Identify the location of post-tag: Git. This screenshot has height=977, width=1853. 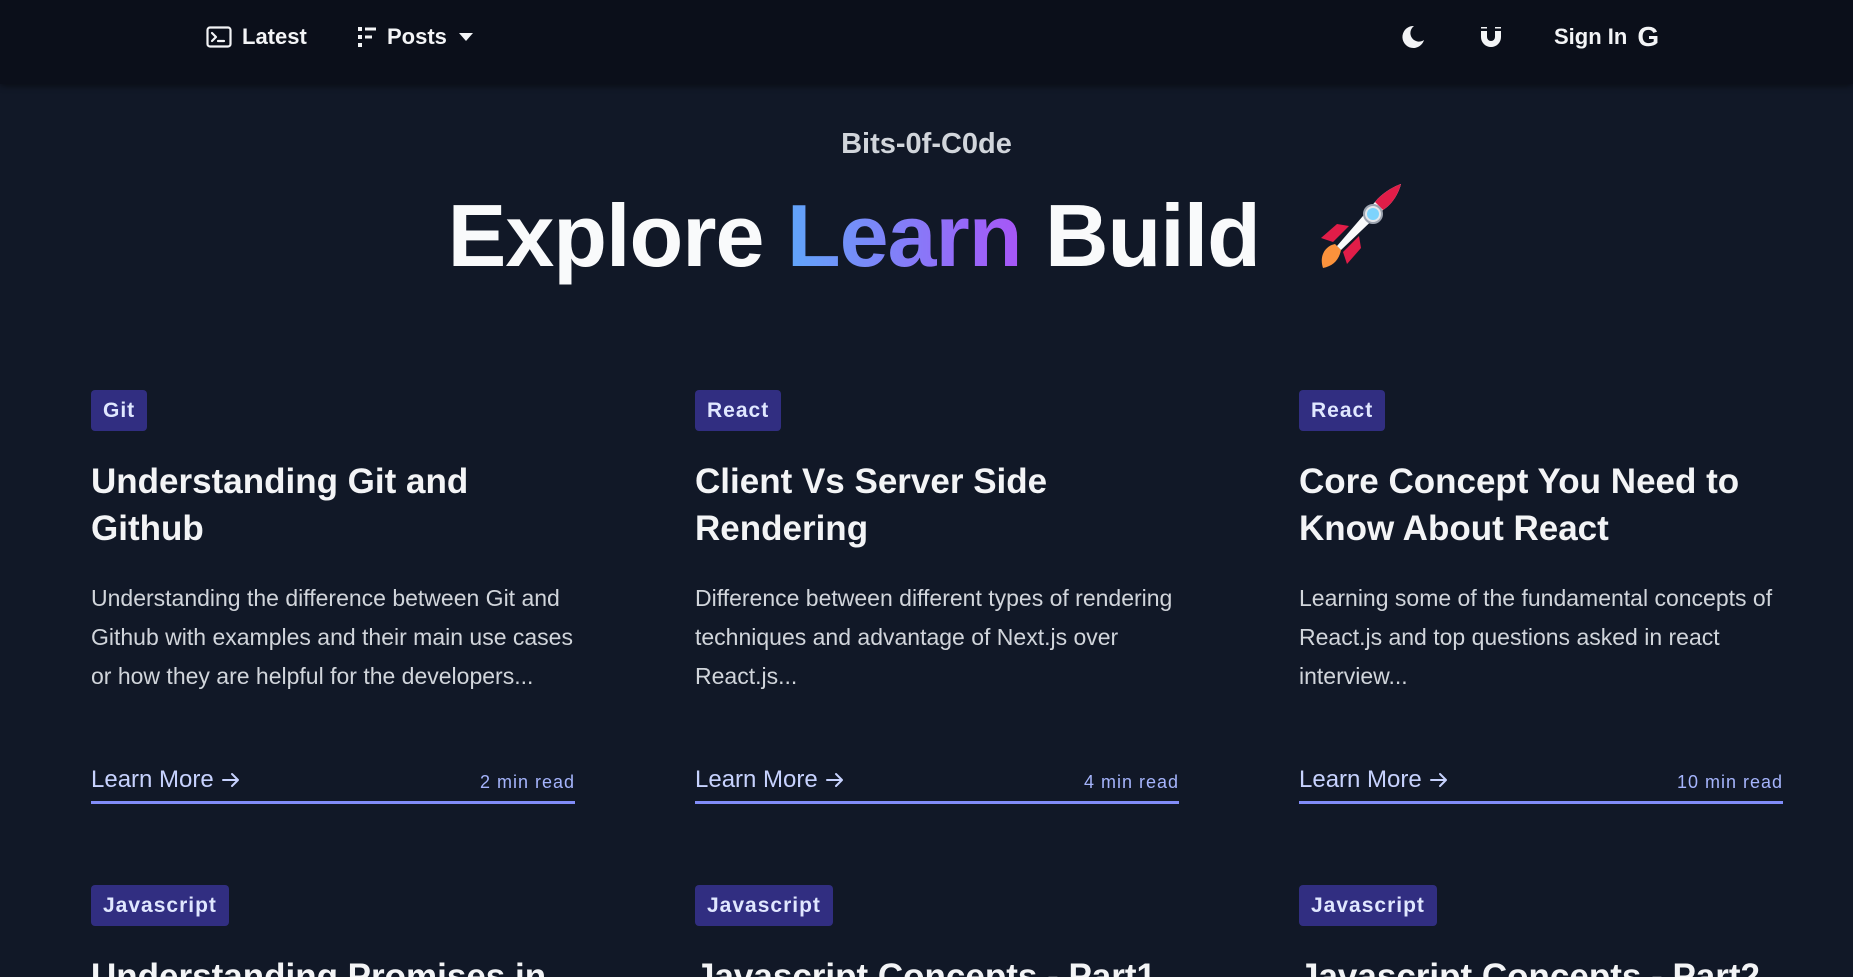
(119, 410).